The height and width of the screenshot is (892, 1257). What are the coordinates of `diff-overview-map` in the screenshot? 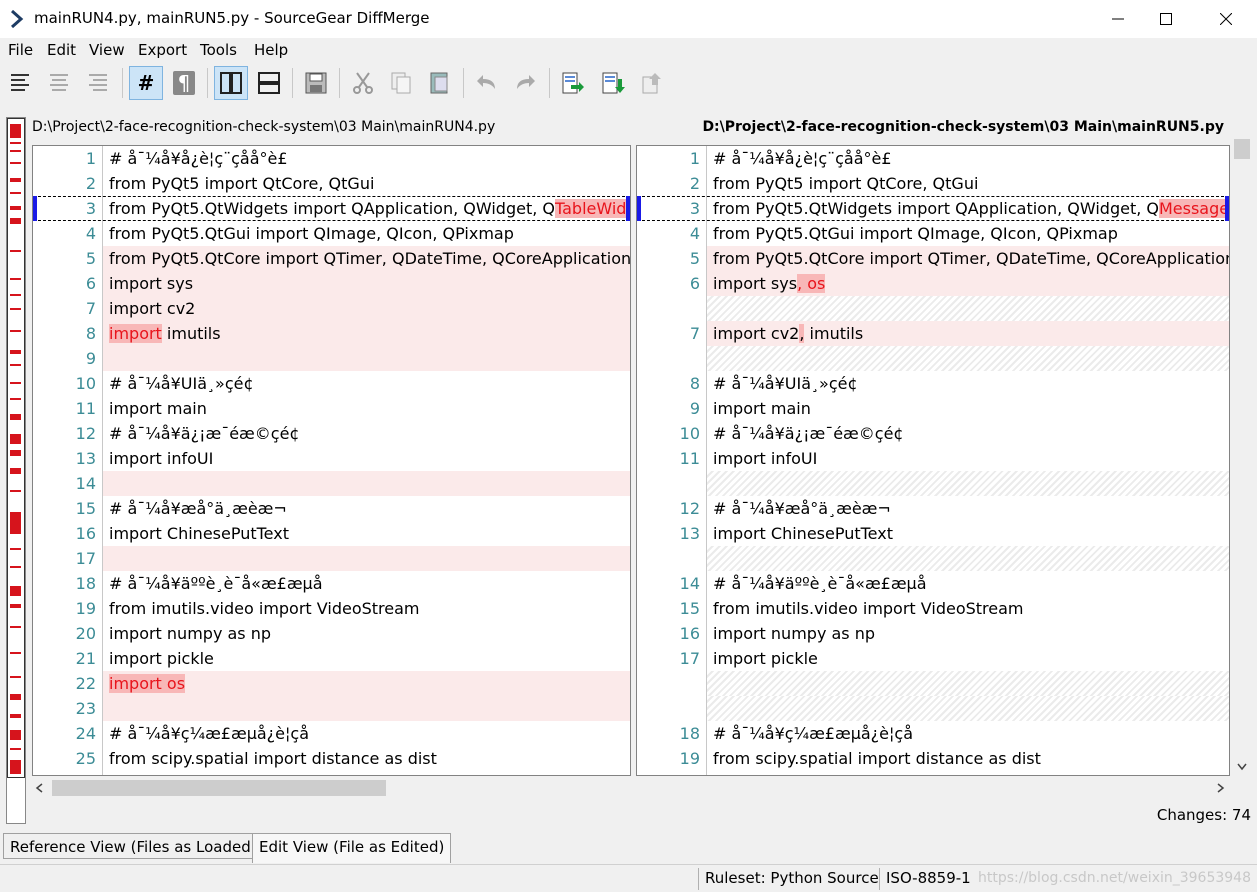 It's located at (16, 470).